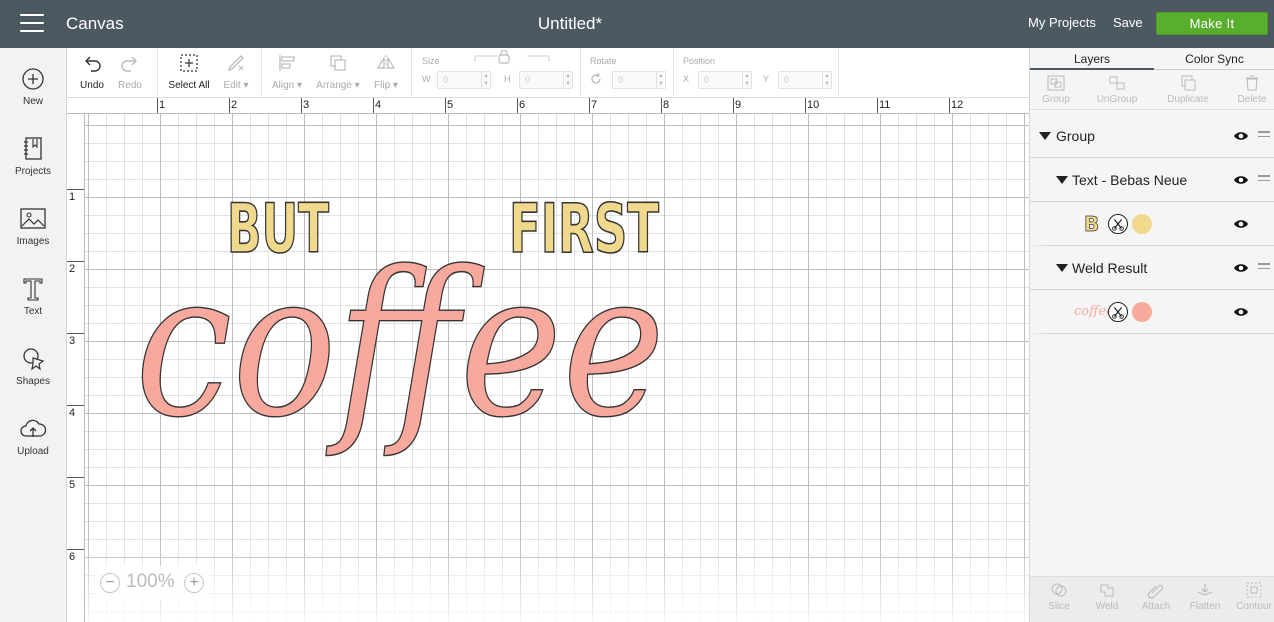  I want to click on ruler-number: 4, so click(72, 413).